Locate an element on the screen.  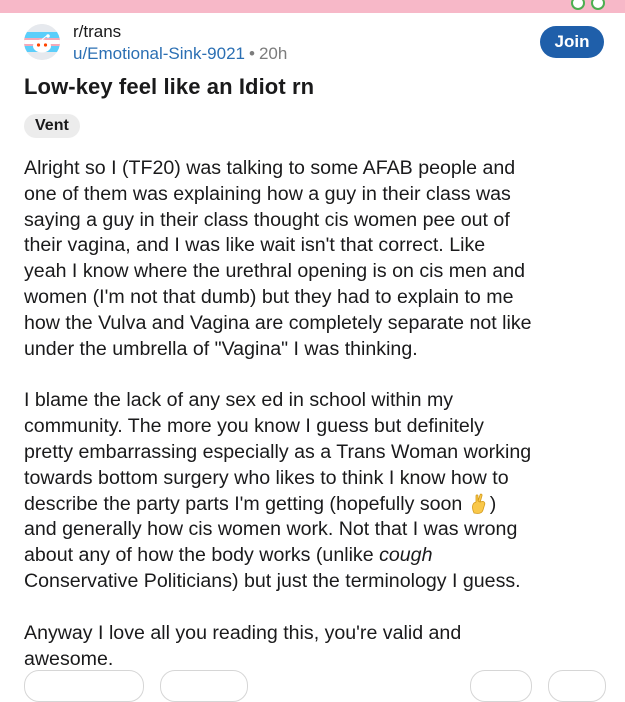
share-button is located at coordinates (577, 686).